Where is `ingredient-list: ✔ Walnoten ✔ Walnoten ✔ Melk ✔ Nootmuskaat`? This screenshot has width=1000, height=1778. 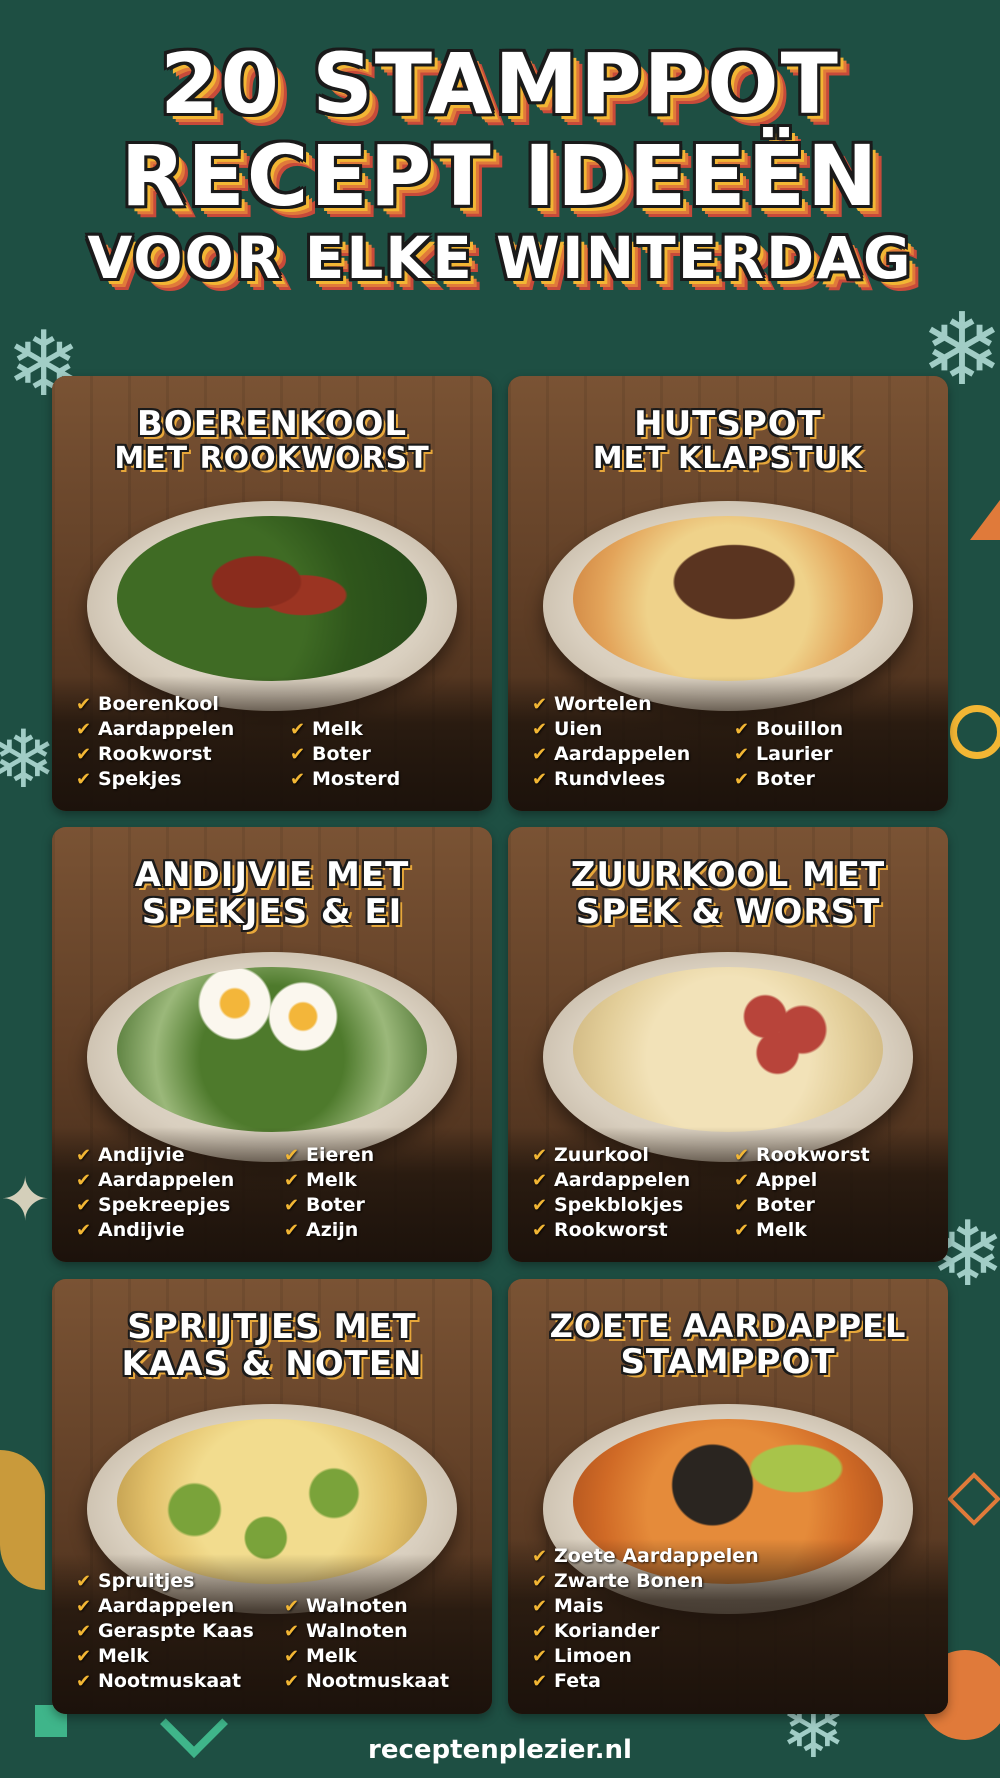
ingredient-list: ✔ Walnoten ✔ Walnoten ✔ Melk ✔ Nootmuskaat is located at coordinates (366, 1644).